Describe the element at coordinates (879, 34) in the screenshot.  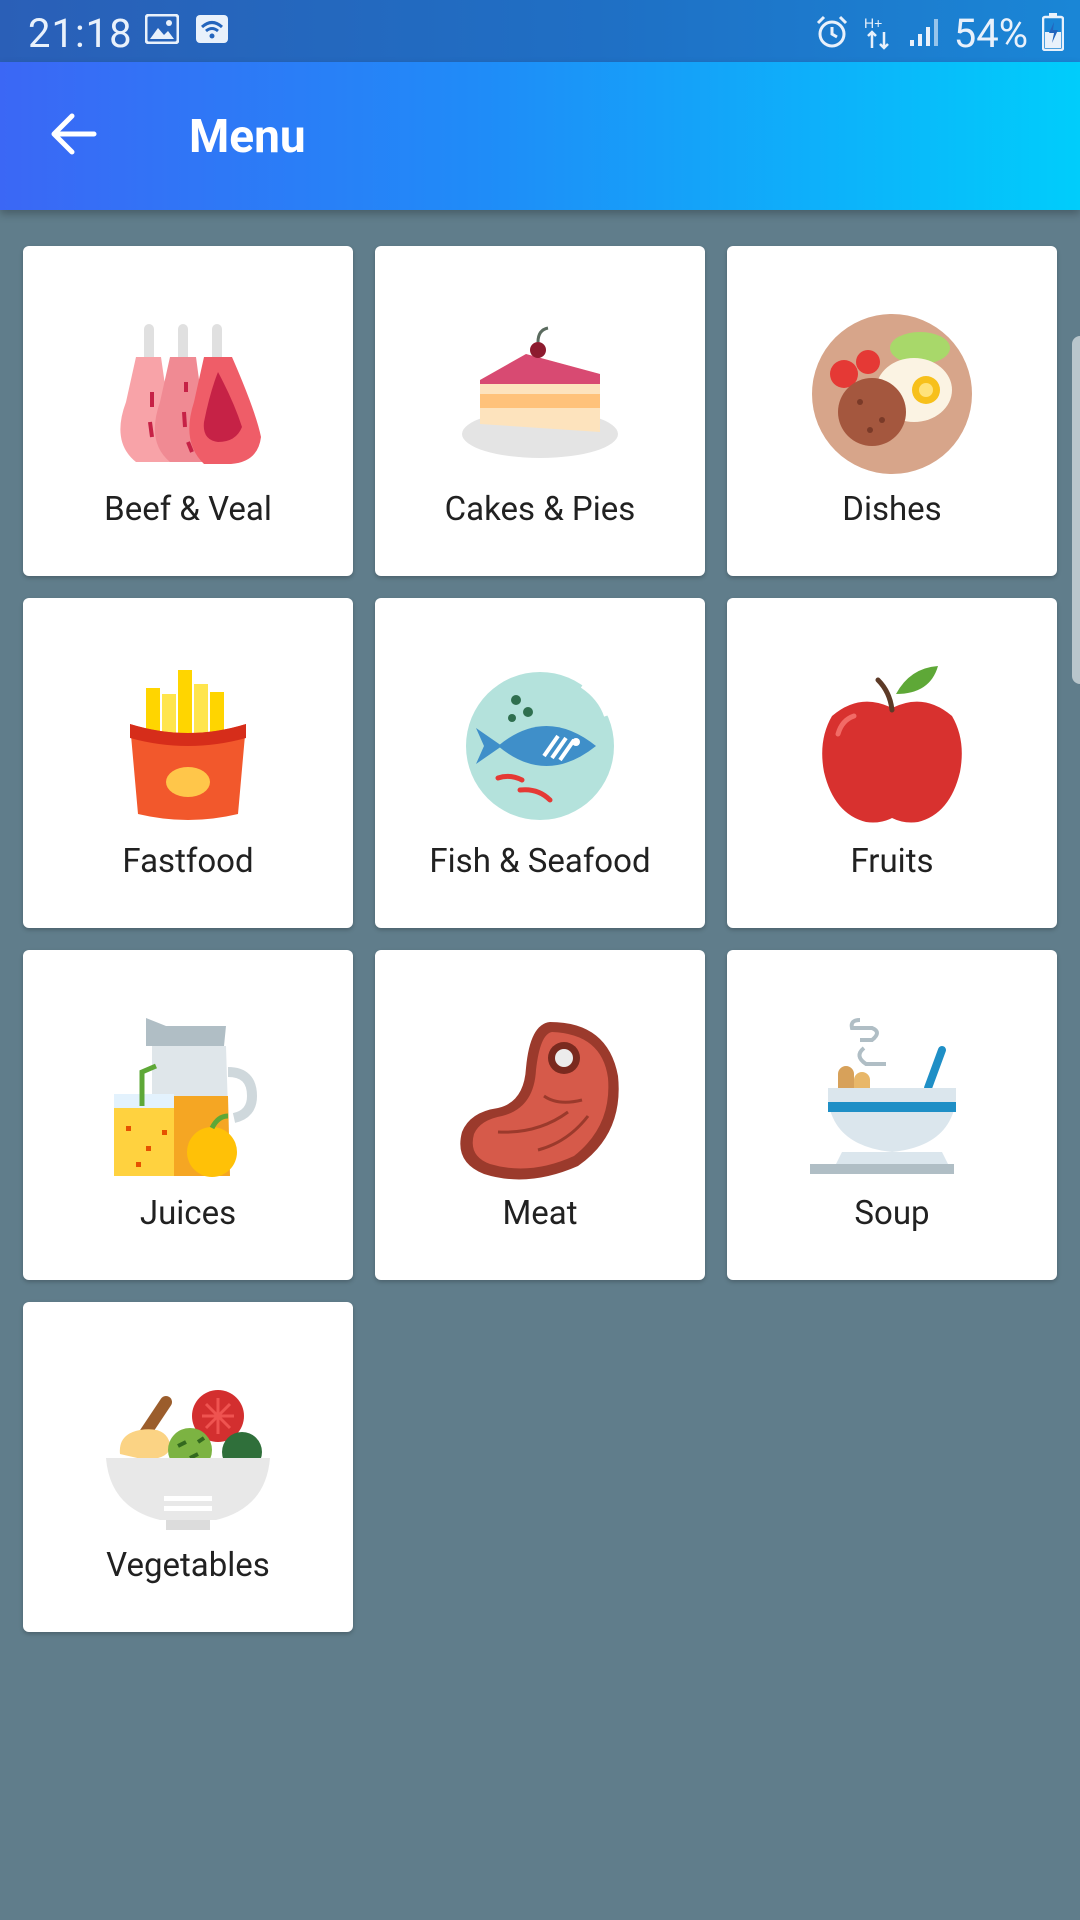
I see `data-arrows-icon: H+` at that location.